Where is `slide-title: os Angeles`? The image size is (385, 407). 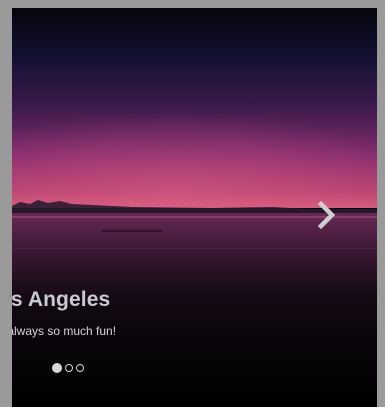
slide-title: os Angeles is located at coordinates (61, 299).